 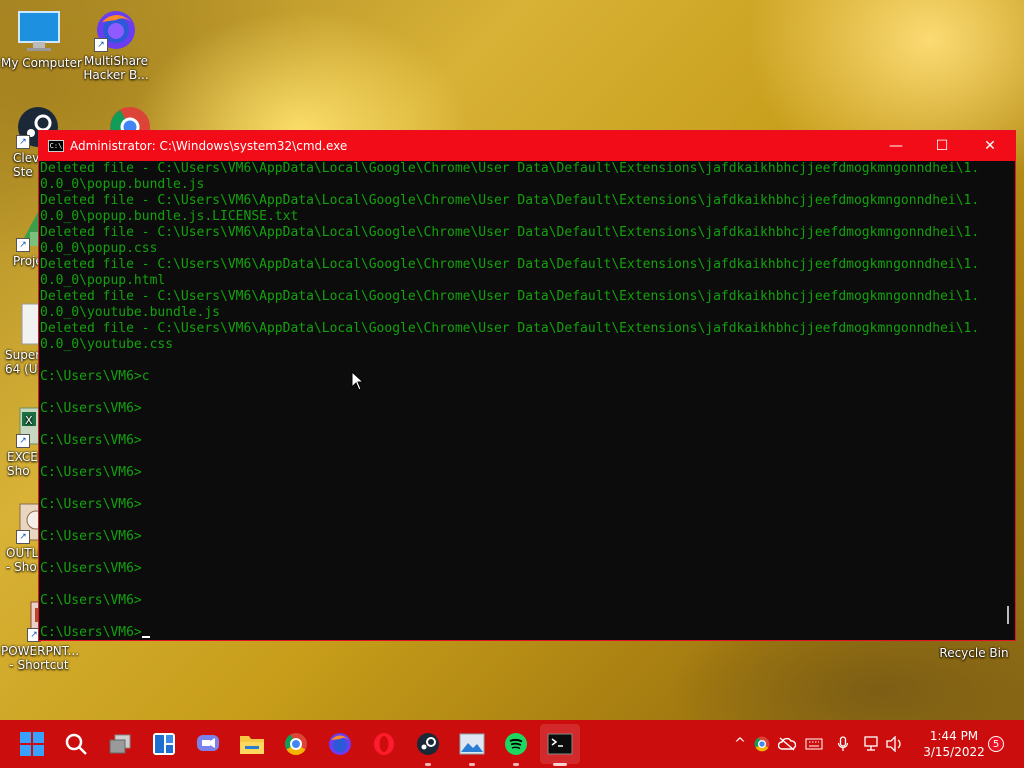 I want to click on chevron-up-icon: ^, so click(x=740, y=744).